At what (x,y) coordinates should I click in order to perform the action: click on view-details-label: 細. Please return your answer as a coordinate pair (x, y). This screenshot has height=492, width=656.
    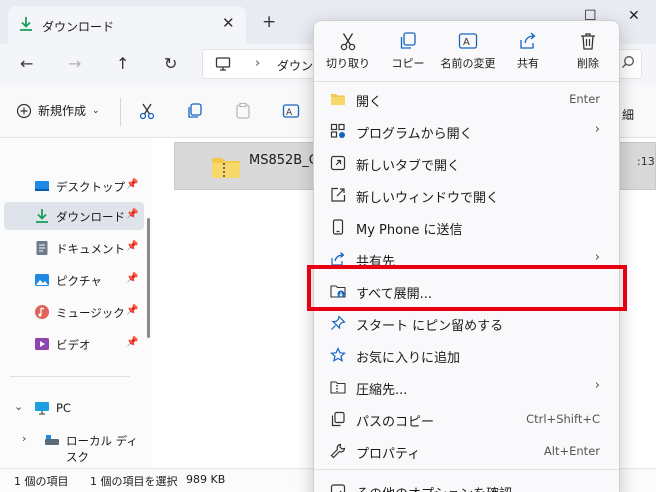
    Looking at the image, I should click on (628, 114).